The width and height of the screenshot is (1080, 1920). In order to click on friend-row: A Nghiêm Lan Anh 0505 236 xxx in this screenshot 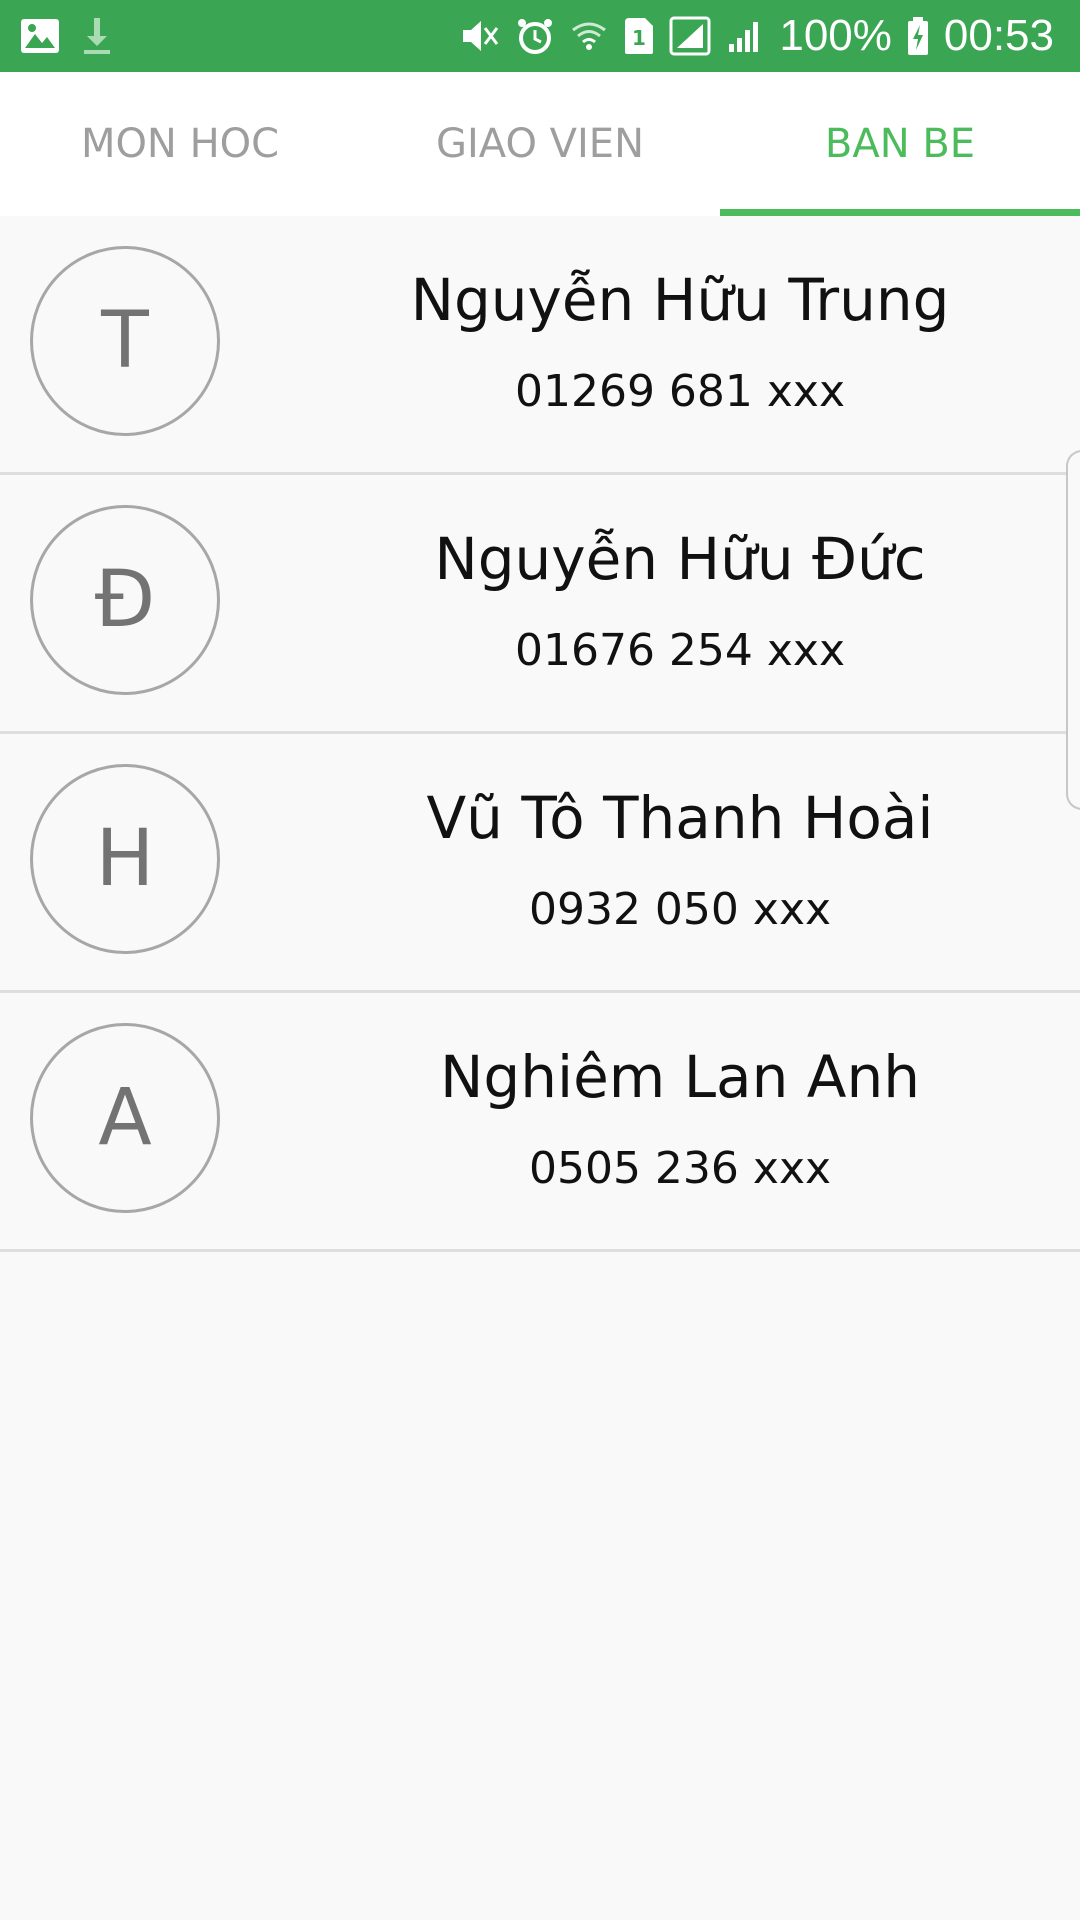, I will do `click(540, 1122)`.